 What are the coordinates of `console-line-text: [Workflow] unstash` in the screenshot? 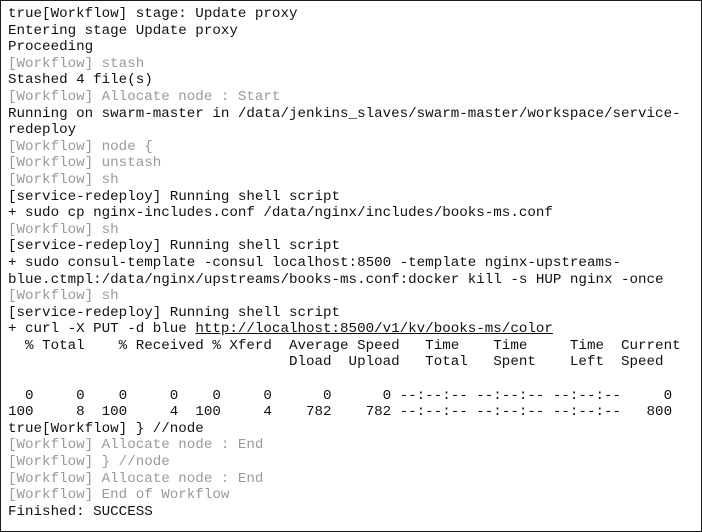 It's located at (85, 163).